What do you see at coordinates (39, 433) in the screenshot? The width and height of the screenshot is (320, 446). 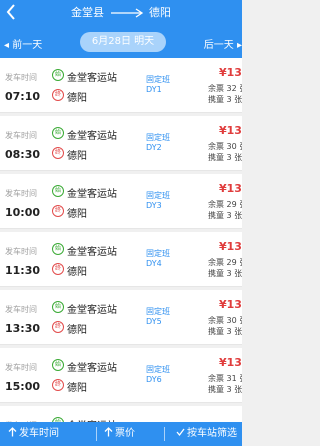 I see `sort-by-time-label: 发车时间` at bounding box center [39, 433].